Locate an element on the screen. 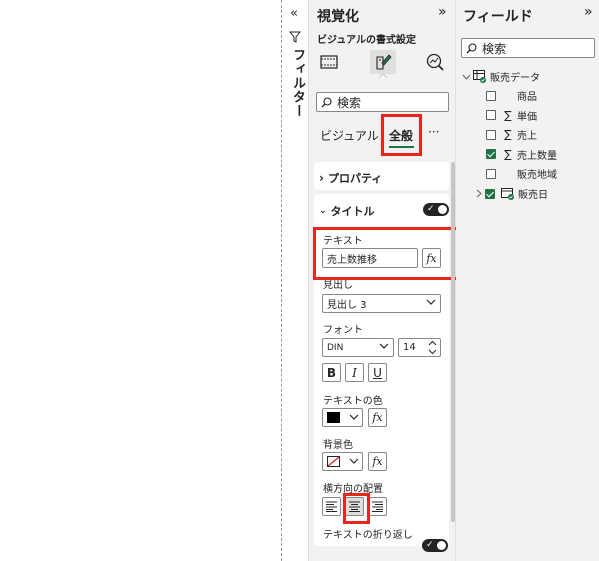 The image size is (599, 561). wrap-toggle: ✓ is located at coordinates (435, 545).